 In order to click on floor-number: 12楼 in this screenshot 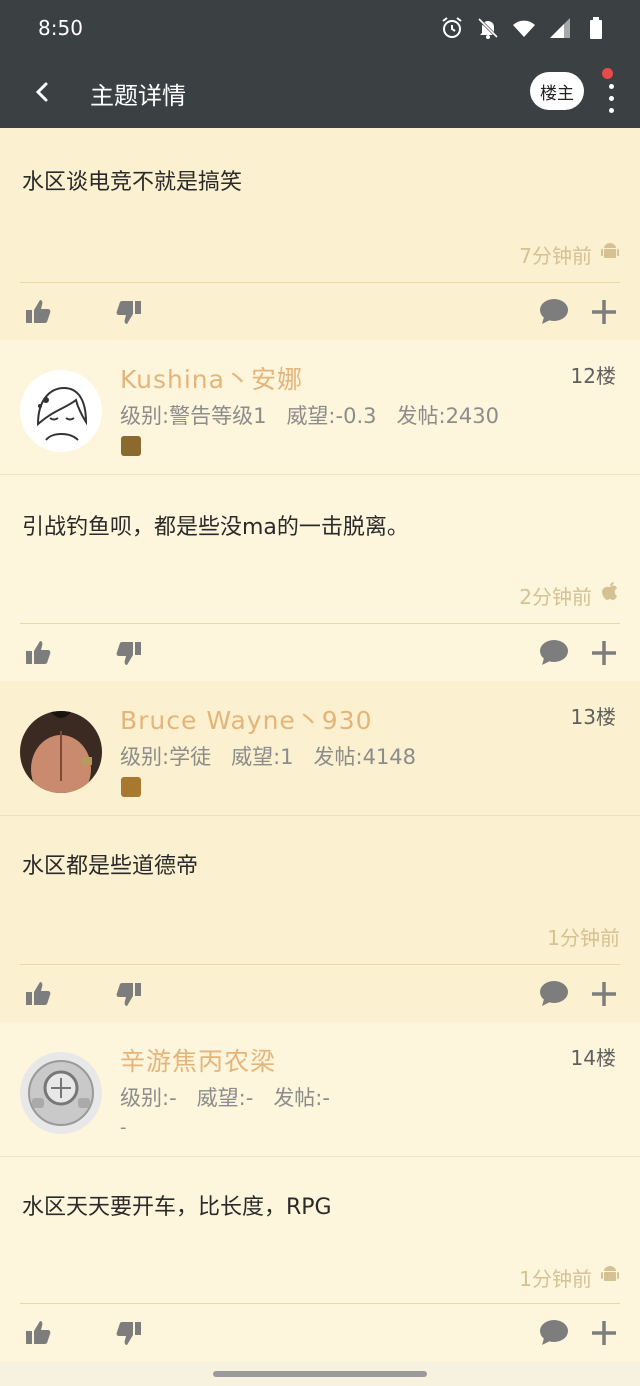, I will do `click(593, 376)`.